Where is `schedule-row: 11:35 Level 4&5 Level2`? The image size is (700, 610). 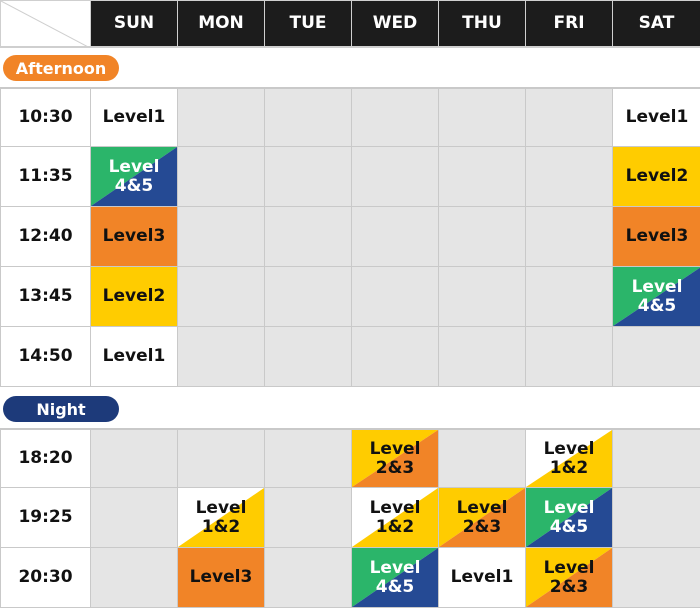
schedule-row: 11:35 Level 4&5 Level2 is located at coordinates (350, 177).